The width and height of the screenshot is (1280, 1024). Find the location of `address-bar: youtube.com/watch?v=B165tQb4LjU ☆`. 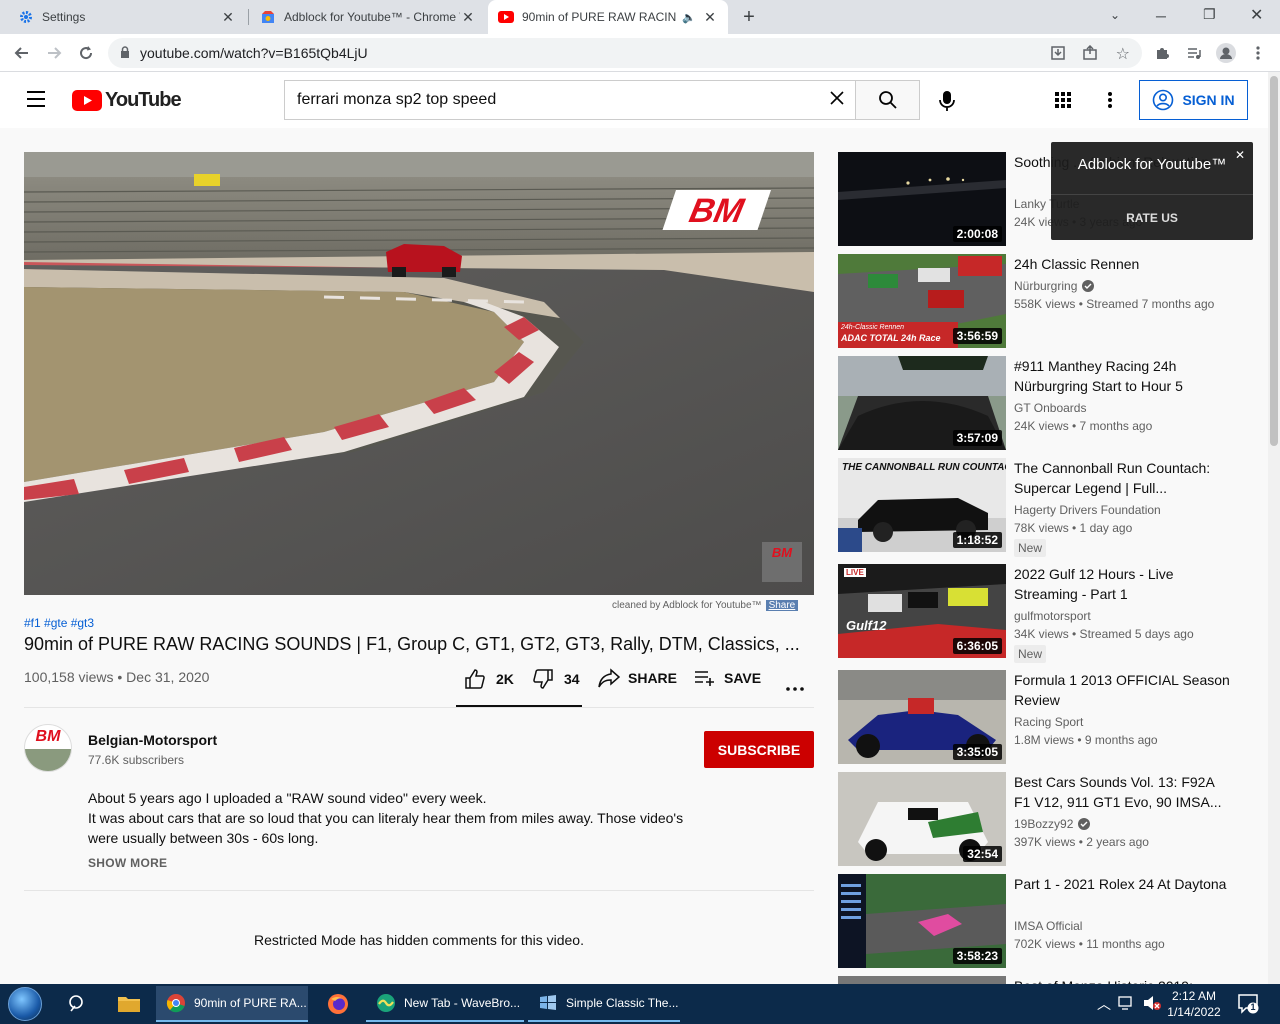

address-bar: youtube.com/watch?v=B165tQb4LjU ☆ is located at coordinates (625, 53).